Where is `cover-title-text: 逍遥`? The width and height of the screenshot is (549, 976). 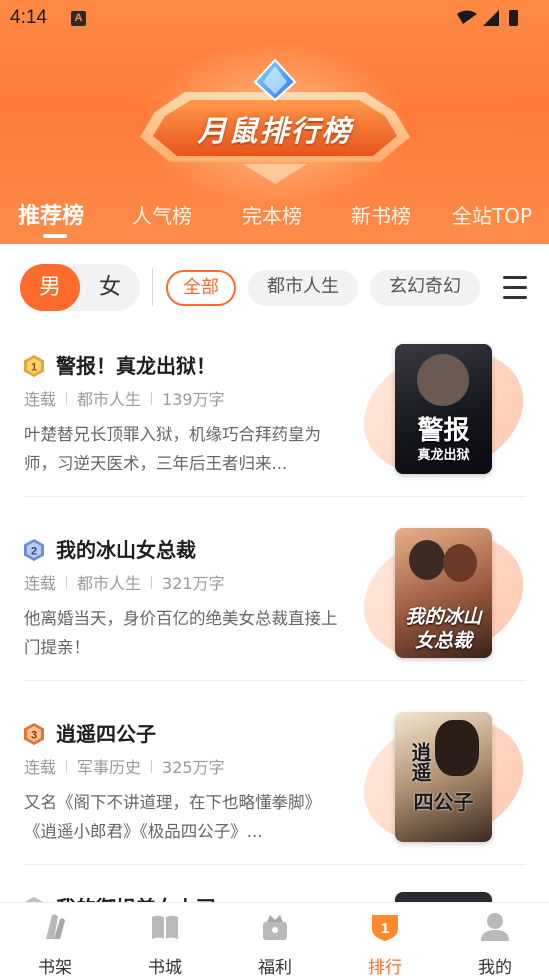 cover-title-text: 逍遥 is located at coordinates (420, 762).